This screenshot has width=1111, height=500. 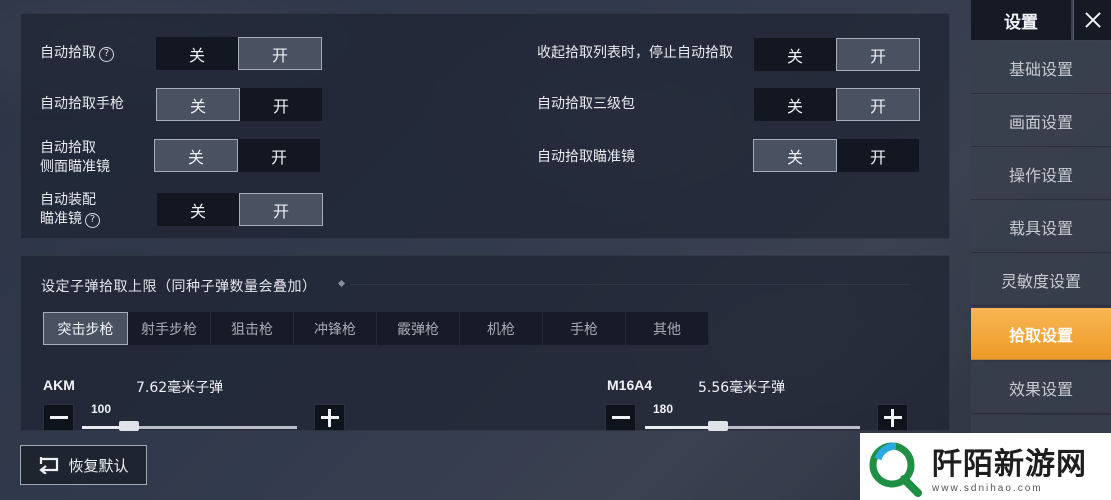 I want to click on ammo-type: 7.62毫米子弹, so click(x=180, y=388).